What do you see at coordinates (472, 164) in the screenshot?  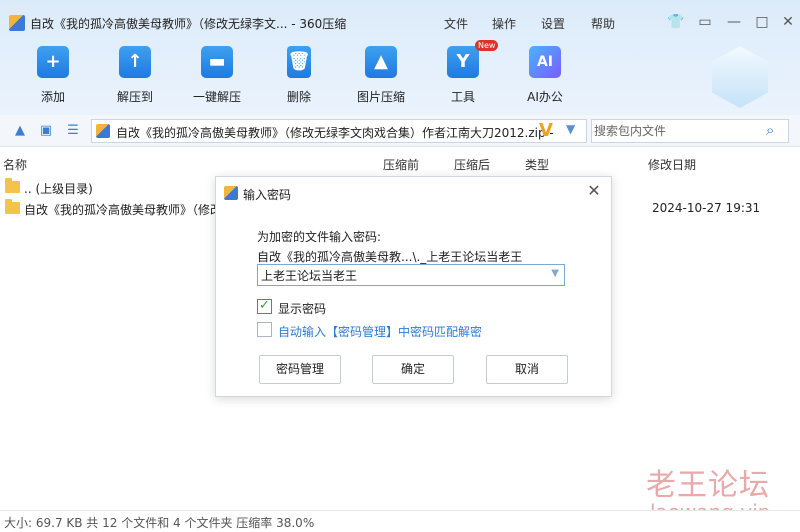 I see `col-after: 压缩后` at bounding box center [472, 164].